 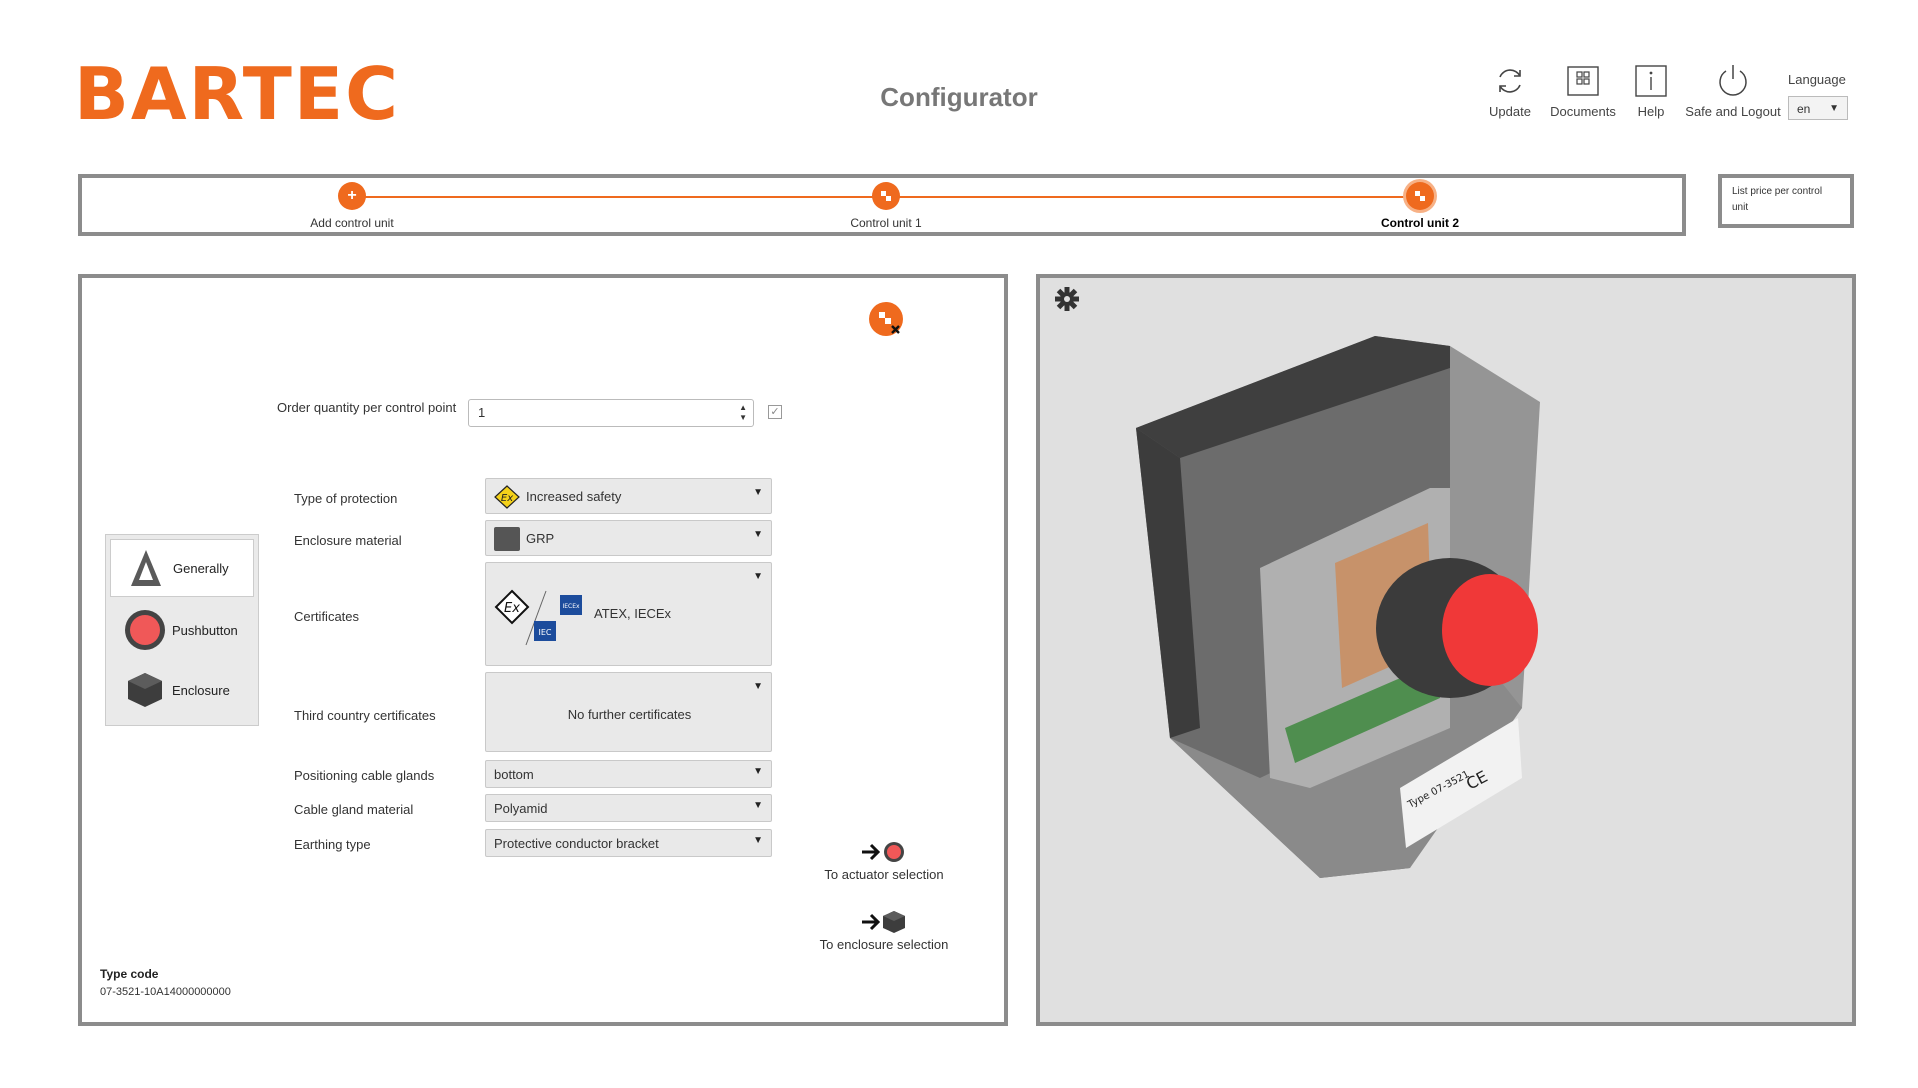 What do you see at coordinates (129, 974) in the screenshot?
I see `type-code-label: Type code` at bounding box center [129, 974].